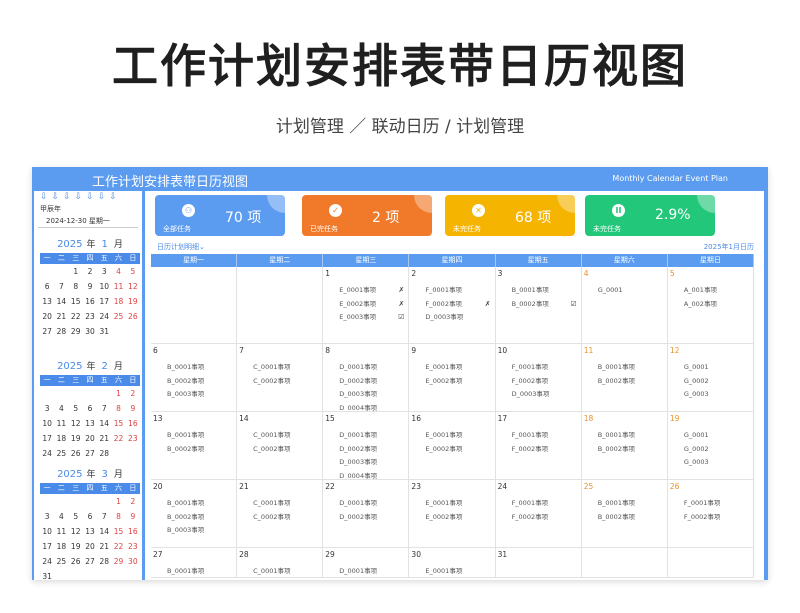  Describe the element at coordinates (539, 377) in the screenshot. I see `day-cell: 10 F_0001事项 F_0002事项 D_0003事项` at that location.